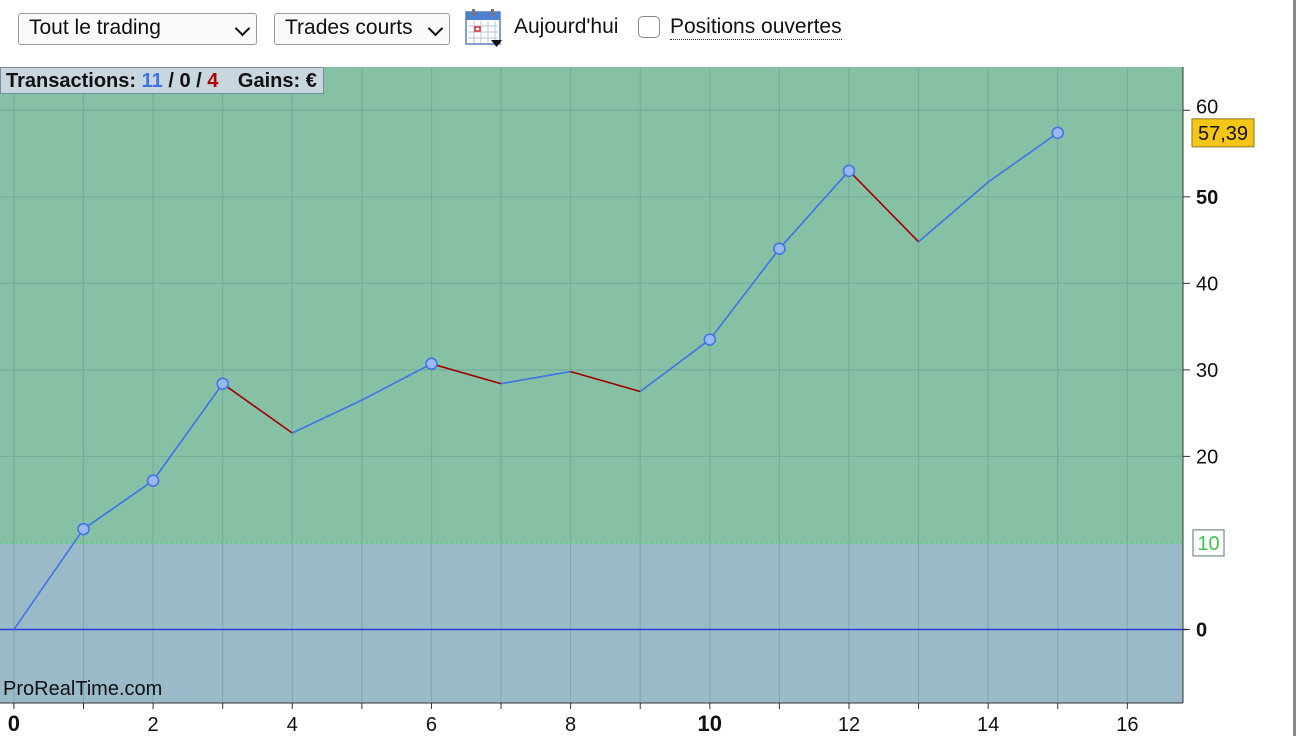 The height and width of the screenshot is (736, 1296). I want to click on x-tick-label: 14, so click(988, 725).